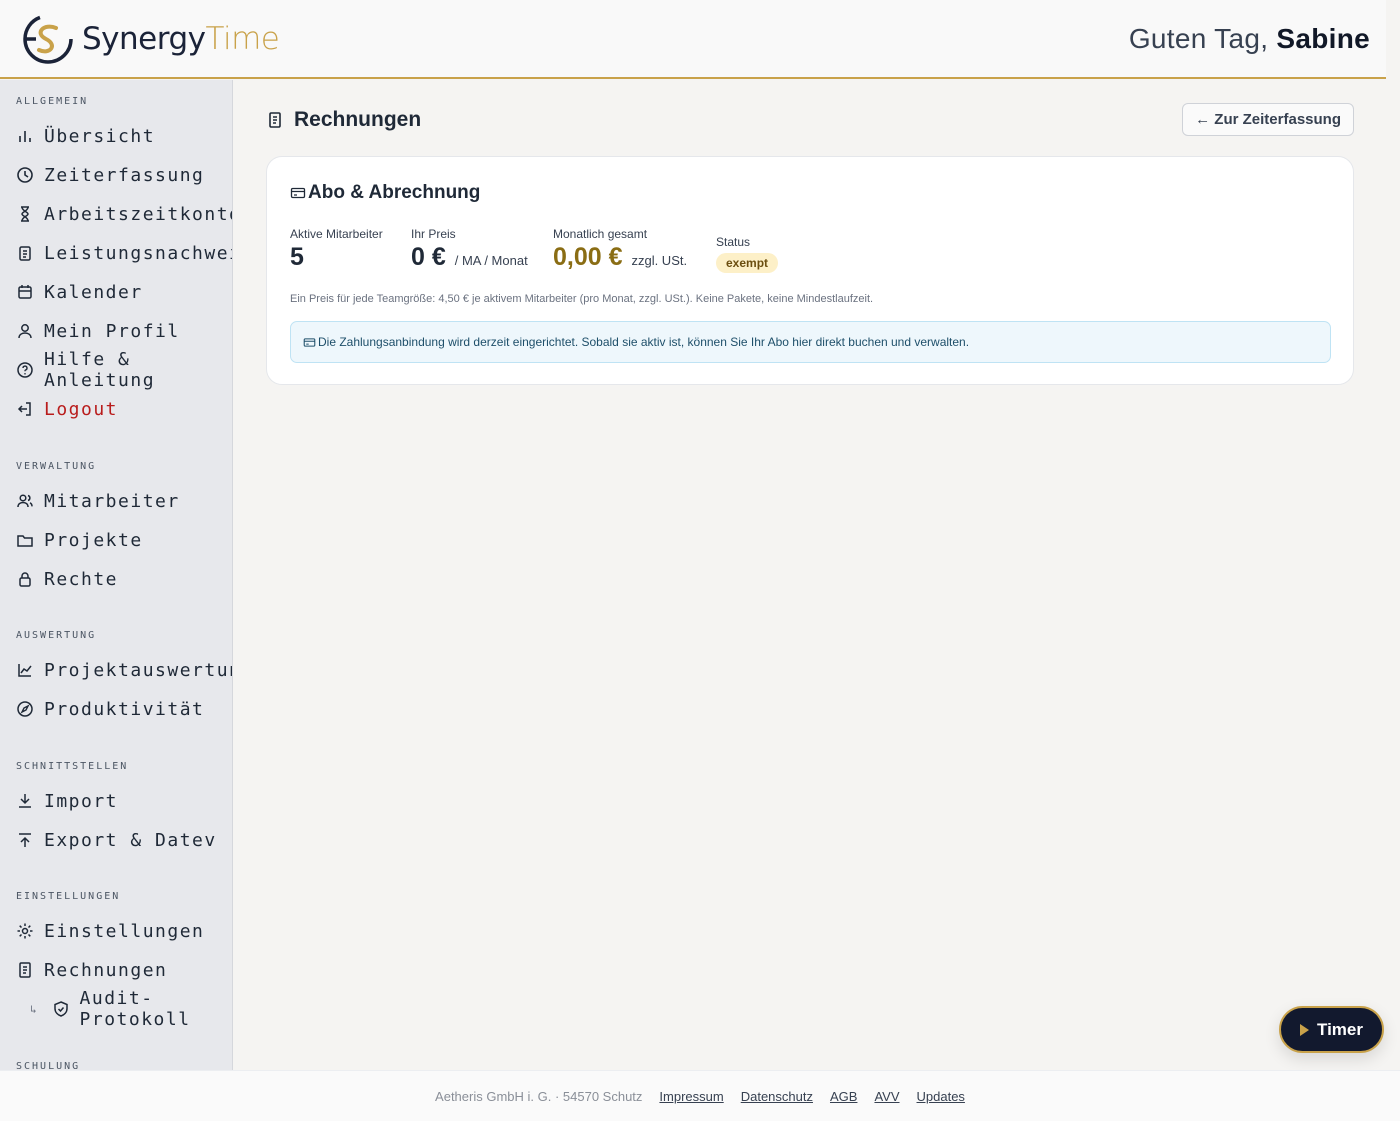 This screenshot has width=1400, height=1121. Describe the element at coordinates (25, 370) in the screenshot. I see `help-circle-icon` at that location.